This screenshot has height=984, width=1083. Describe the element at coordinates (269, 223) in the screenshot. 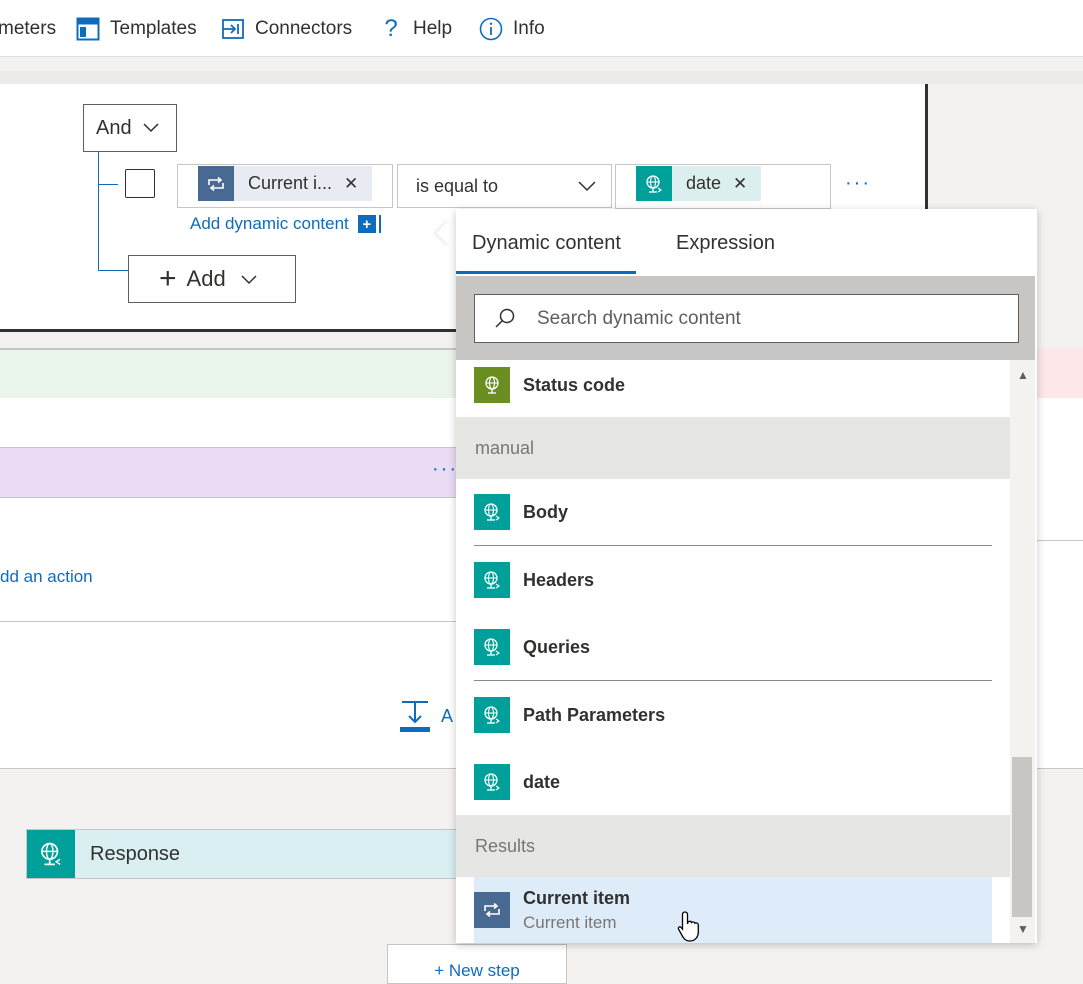

I see `add-dynamic-content-label: Add dynamic content` at that location.